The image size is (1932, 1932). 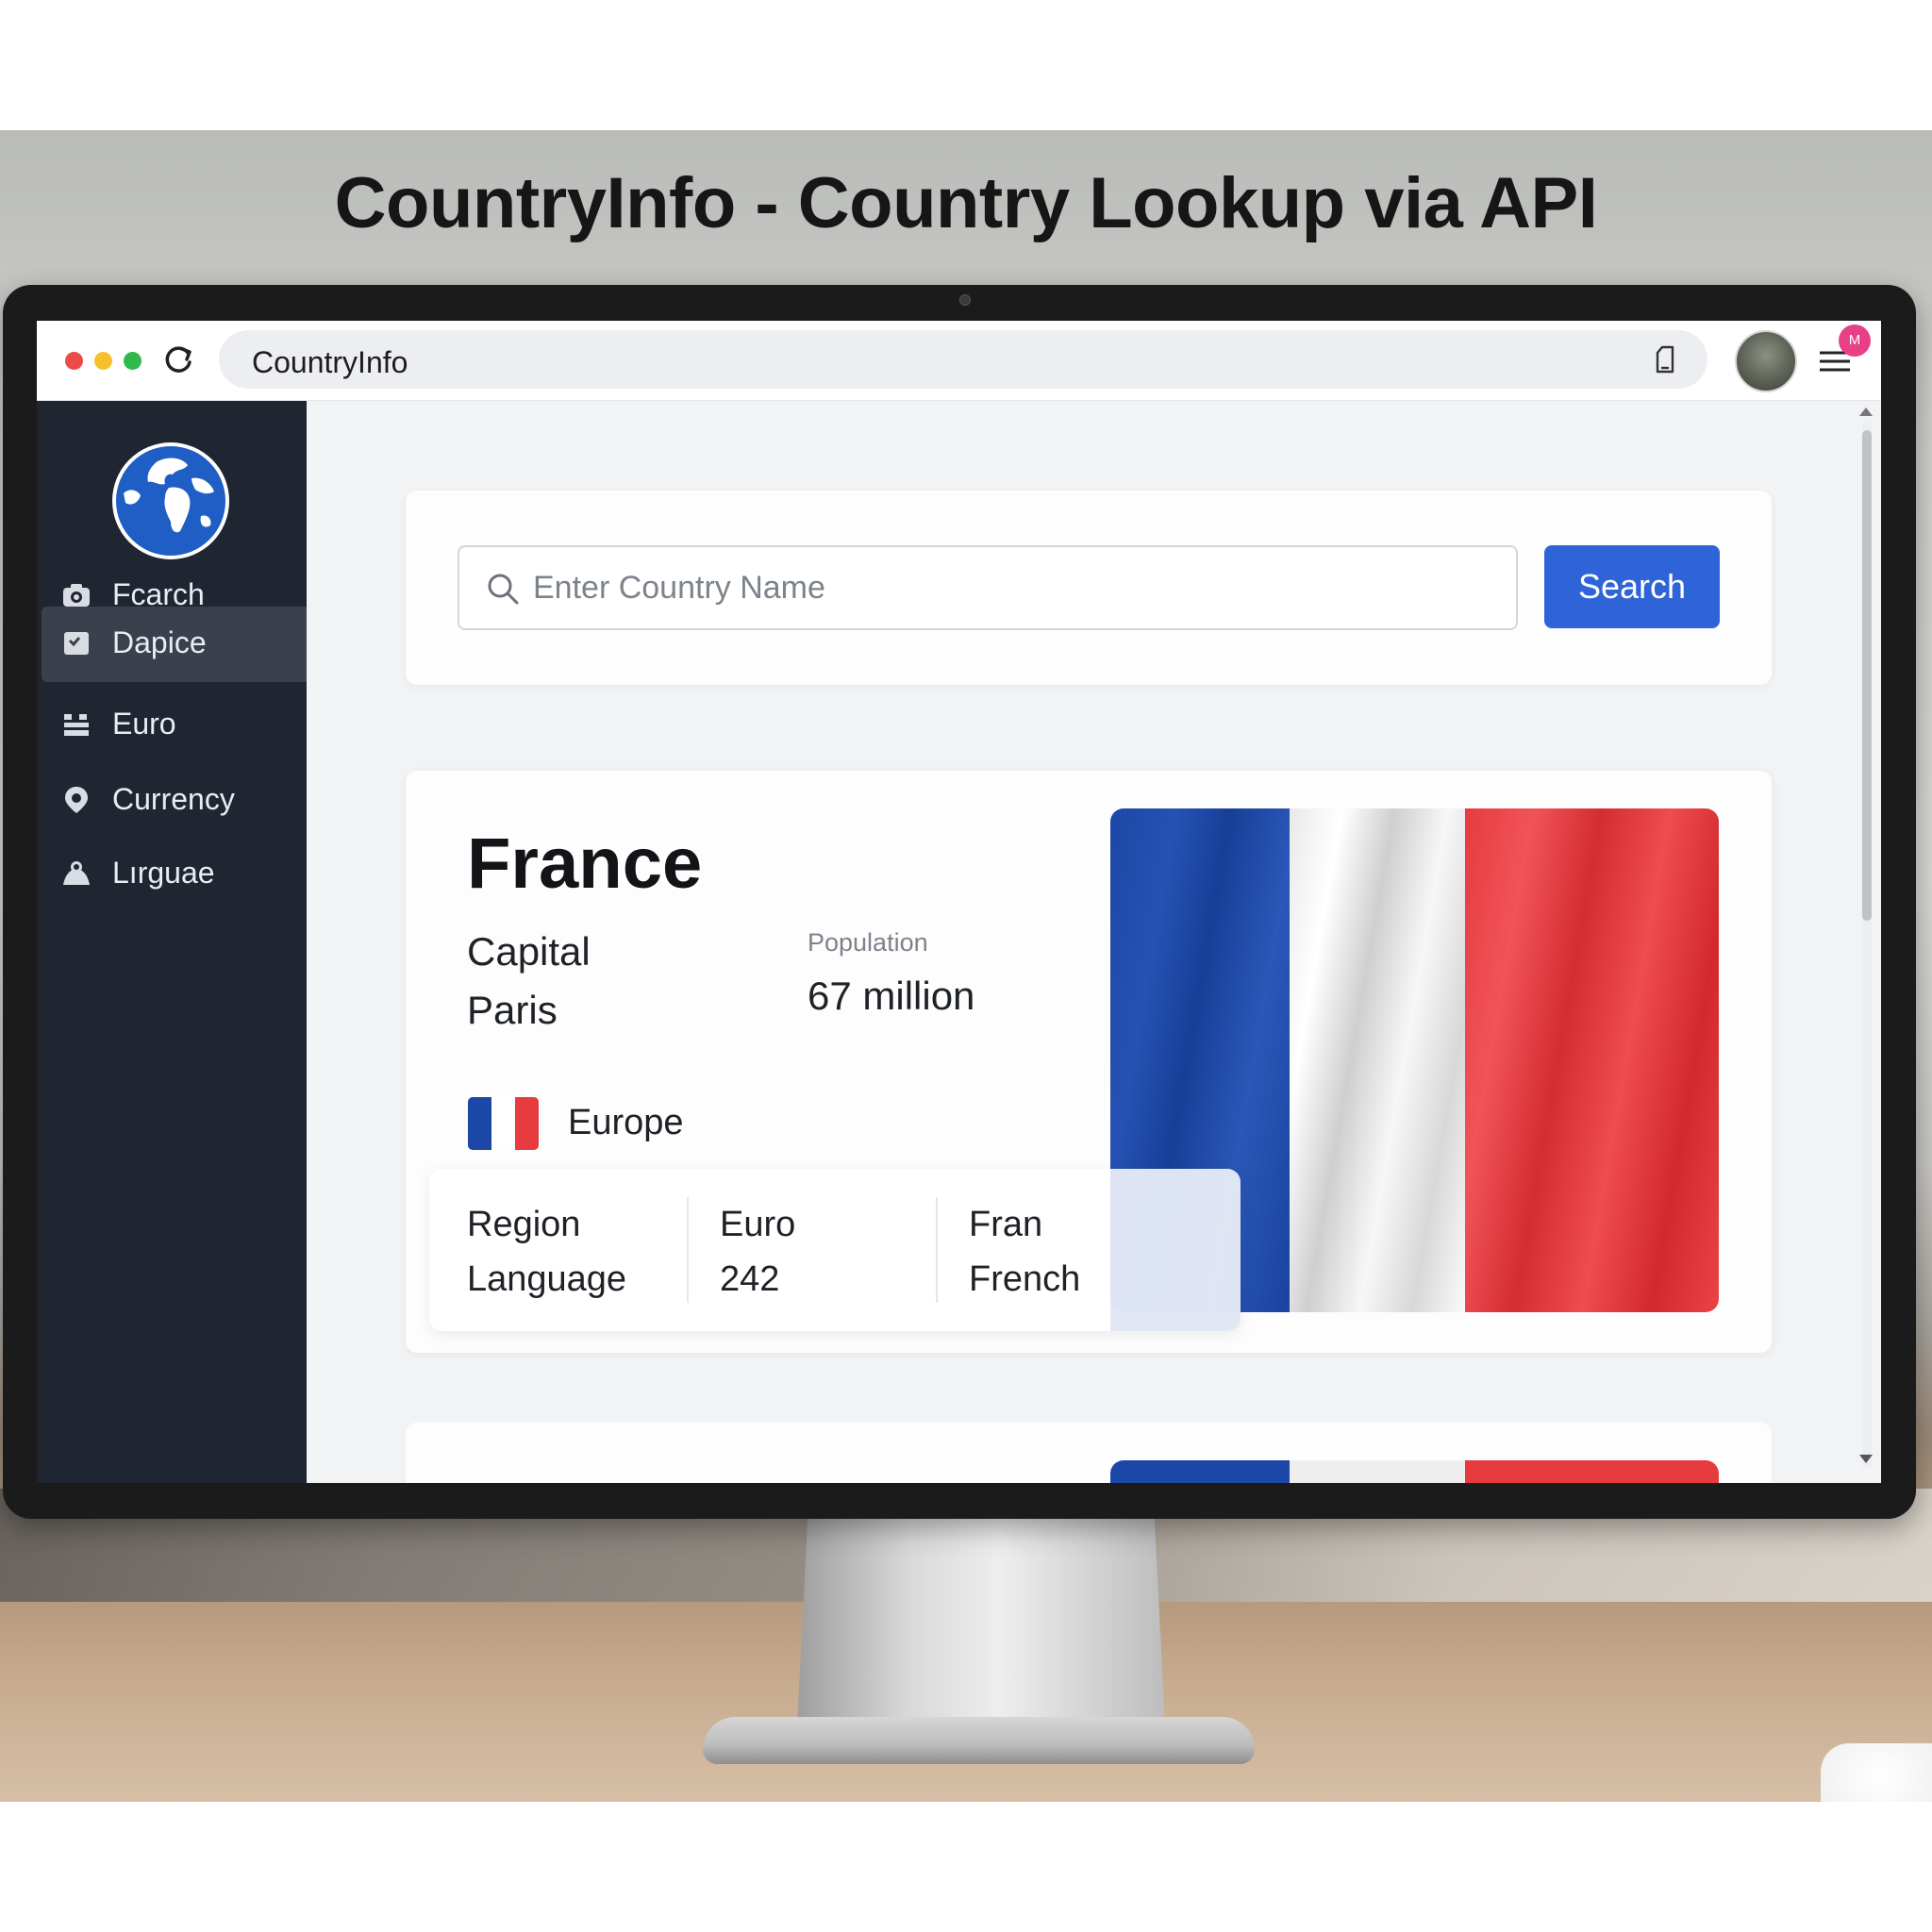 What do you see at coordinates (679, 588) in the screenshot?
I see `search-placeholder: Enter Country Name` at bounding box center [679, 588].